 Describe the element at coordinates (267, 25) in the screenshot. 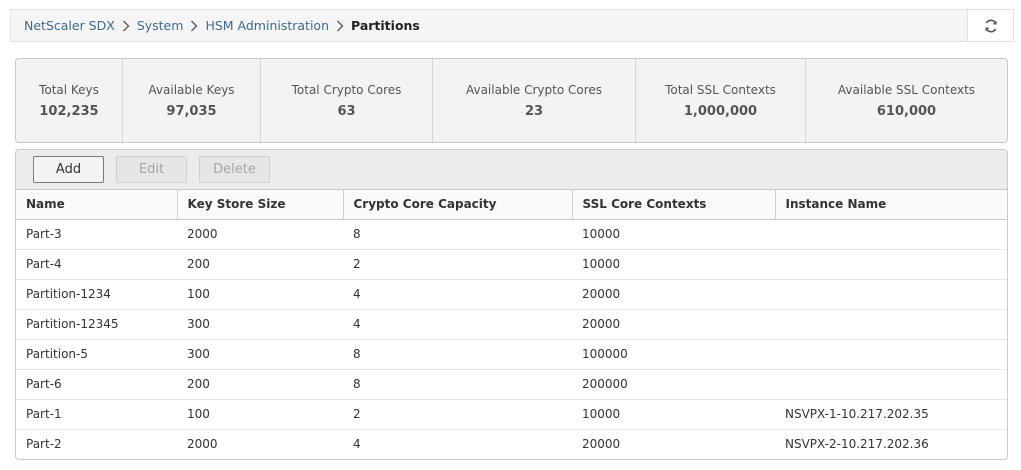

I see `breadcrumb-hsm-administration: HSM Administration` at that location.